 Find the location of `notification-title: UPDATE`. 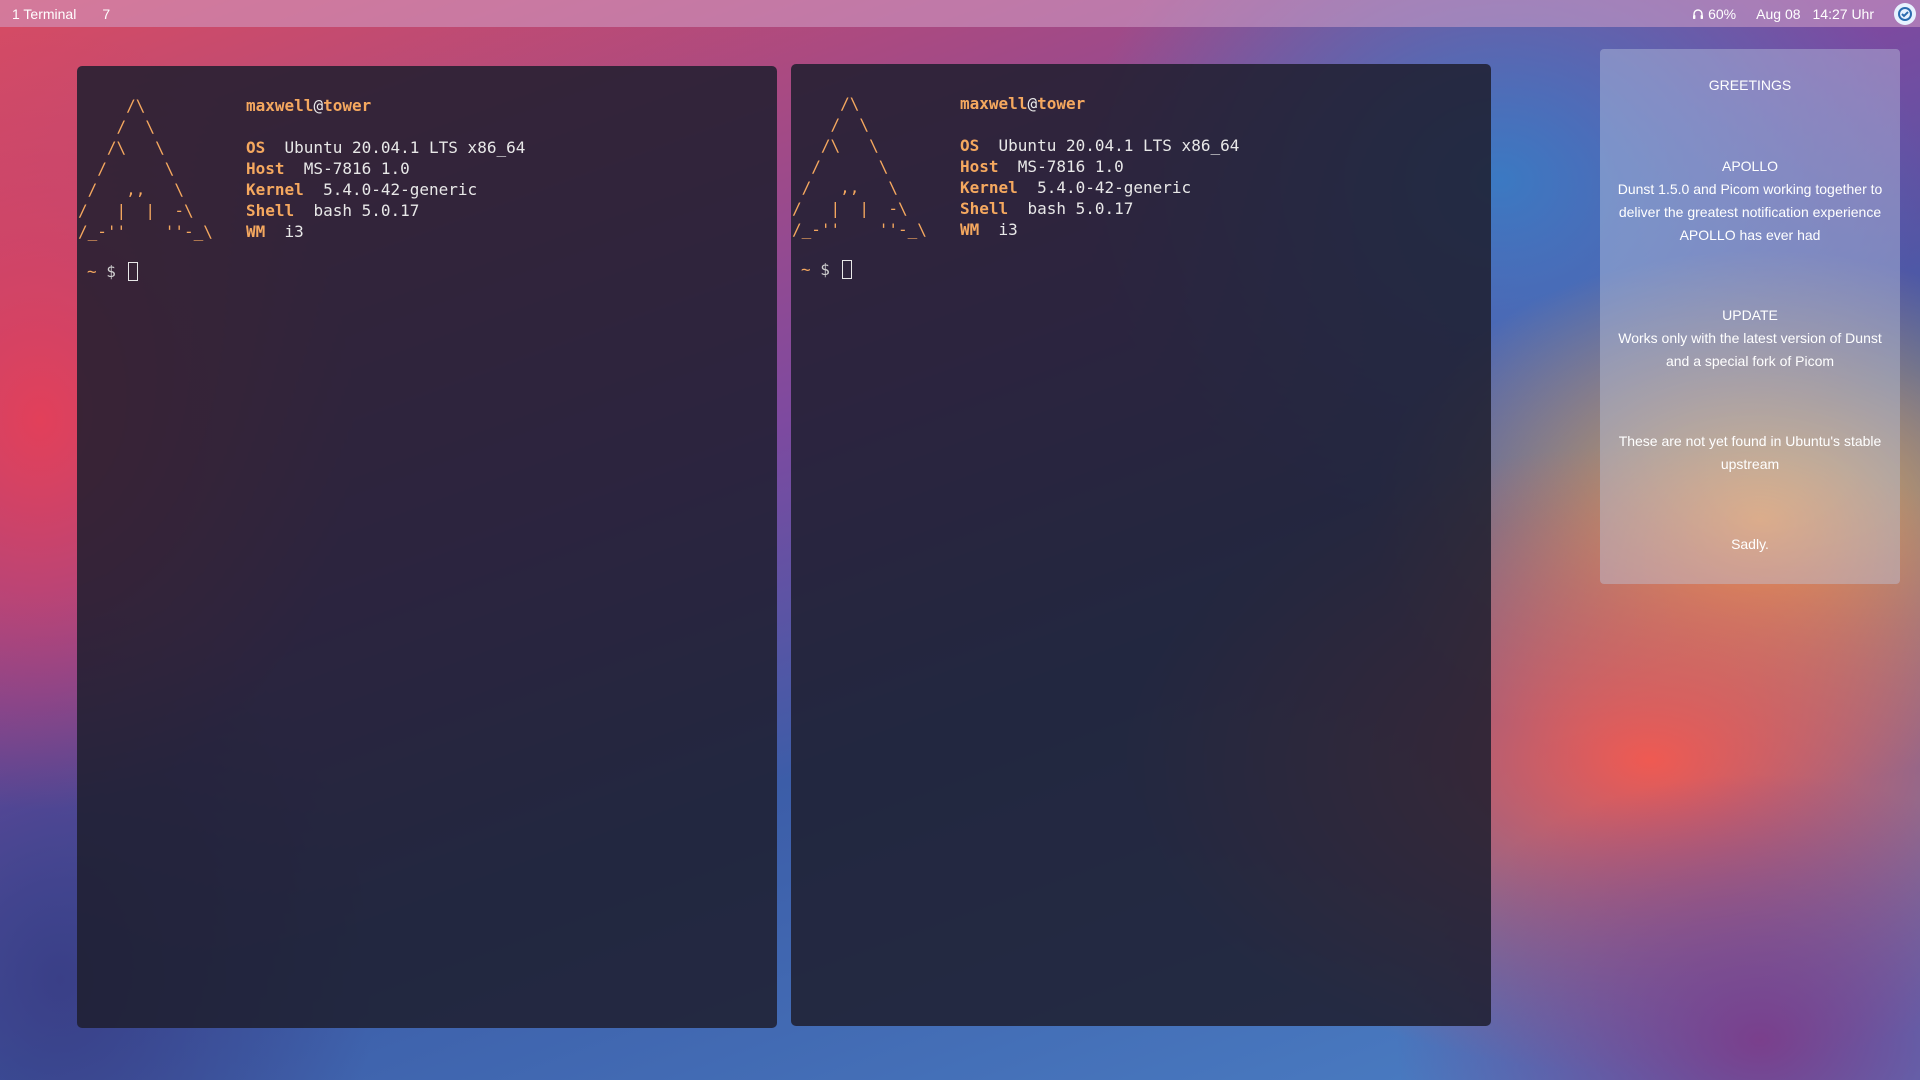

notification-title: UPDATE is located at coordinates (1750, 315).